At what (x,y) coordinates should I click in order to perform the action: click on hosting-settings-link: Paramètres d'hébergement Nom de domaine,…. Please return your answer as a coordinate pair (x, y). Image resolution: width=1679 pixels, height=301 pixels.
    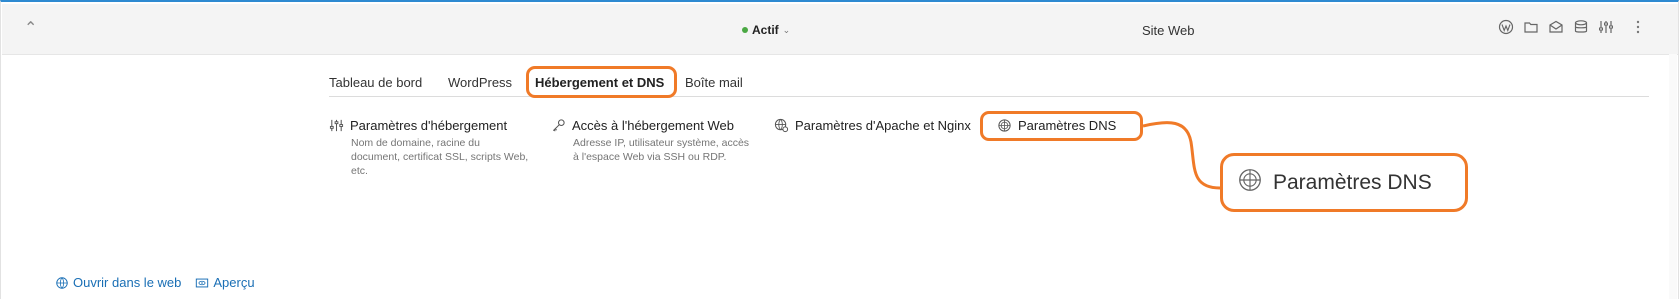
    Looking at the image, I should click on (428, 148).